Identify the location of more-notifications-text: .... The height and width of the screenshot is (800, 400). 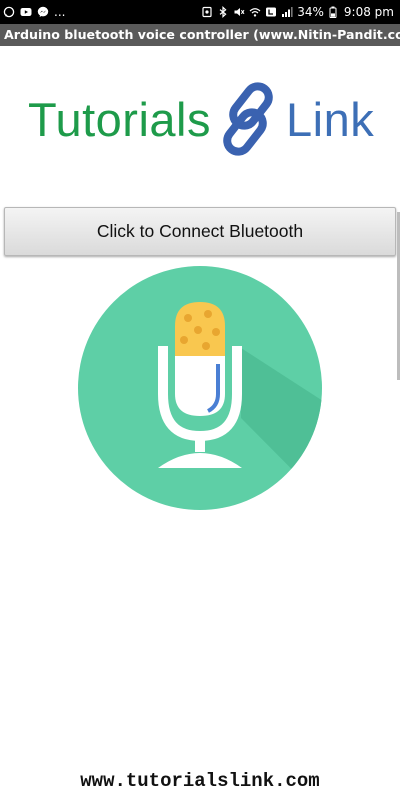
(60, 12).